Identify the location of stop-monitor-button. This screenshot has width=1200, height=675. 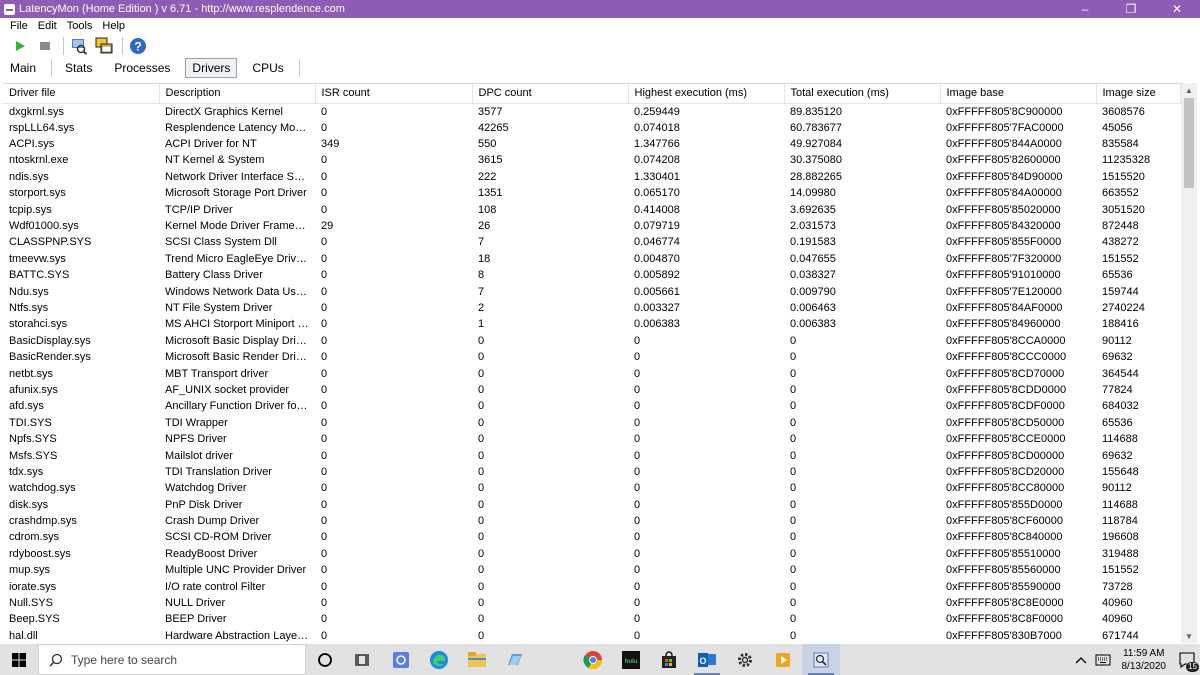
(45, 46).